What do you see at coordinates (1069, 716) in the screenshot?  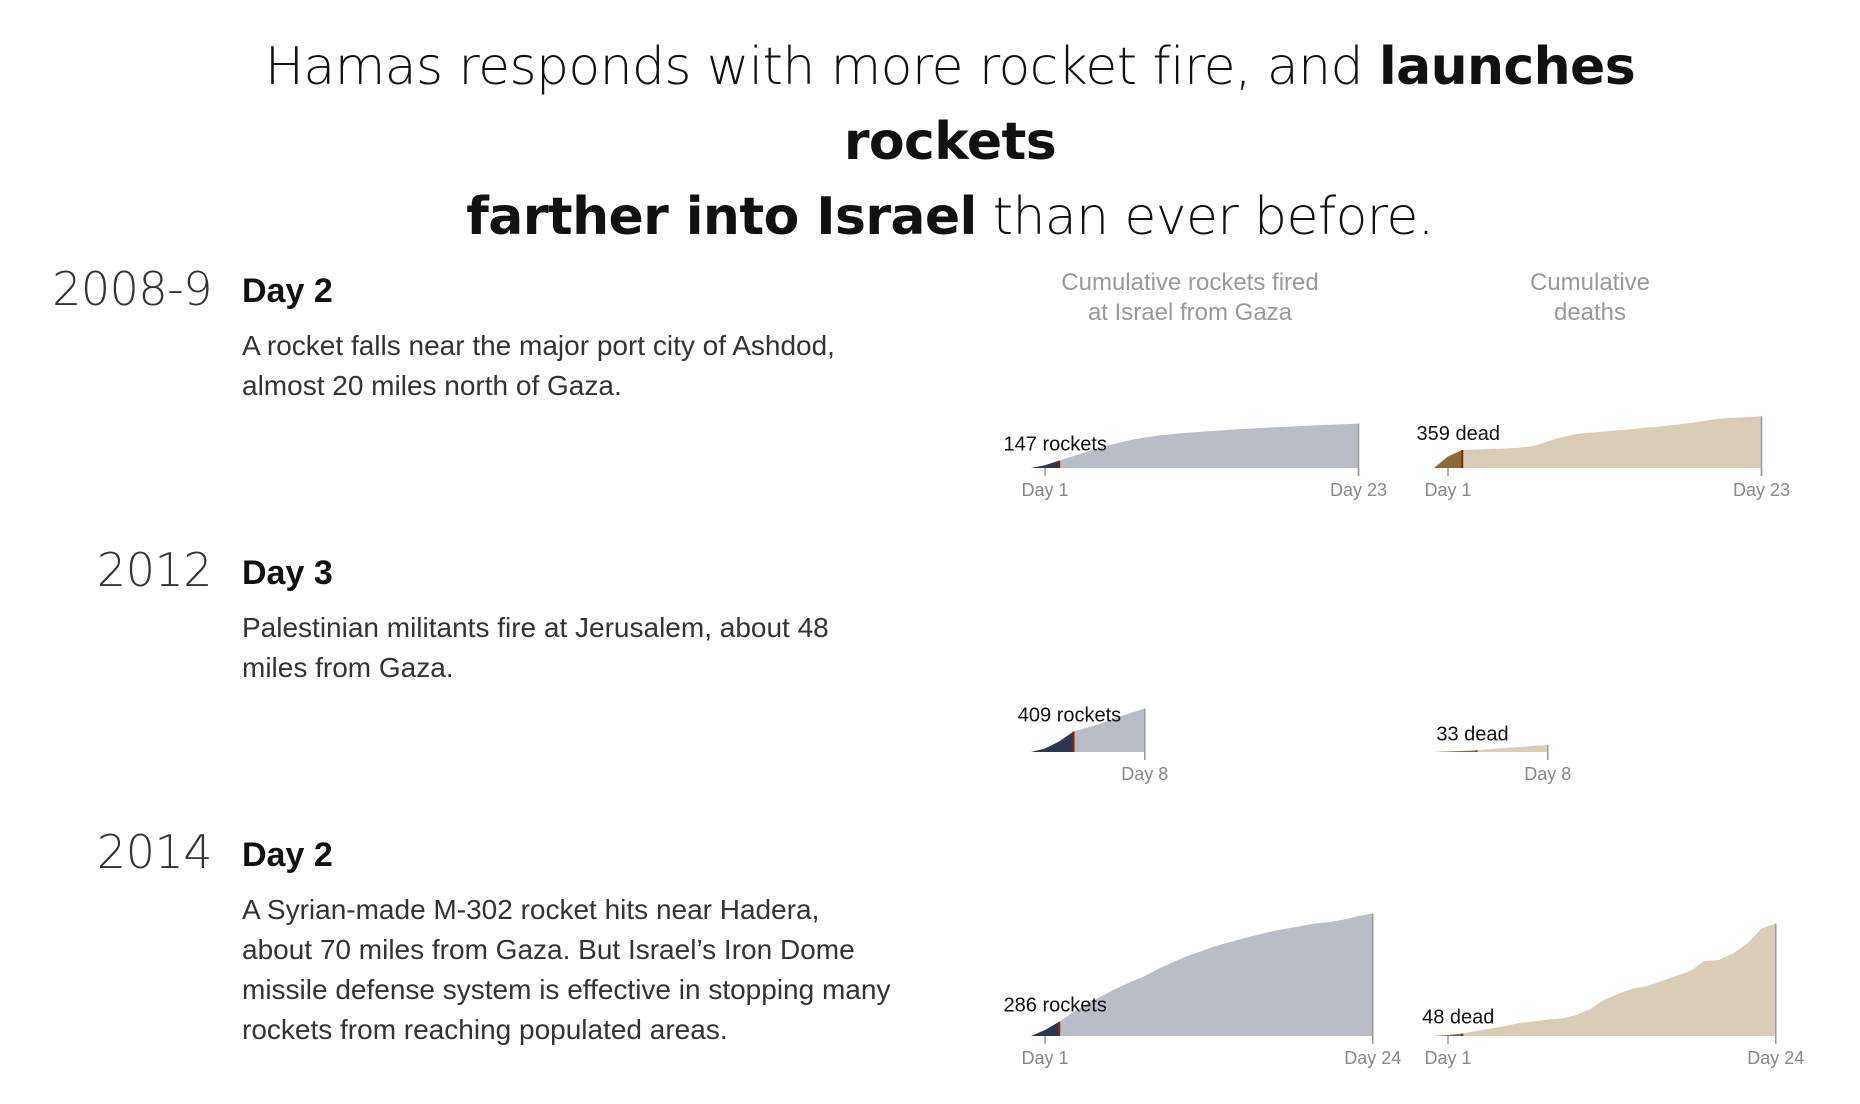 I see `value-annotation: 409 rockets` at bounding box center [1069, 716].